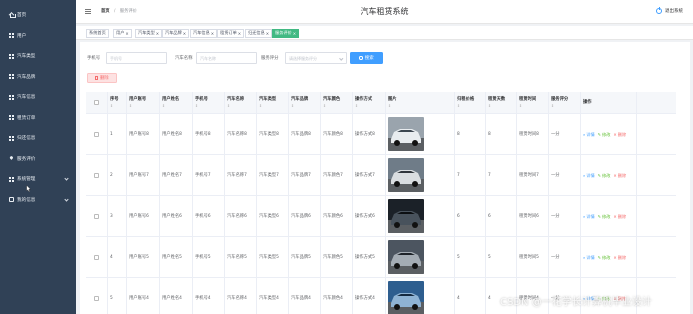 This screenshot has width=693, height=314. What do you see at coordinates (122, 33) in the screenshot?
I see `tab-tag: 用户 ×` at bounding box center [122, 33].